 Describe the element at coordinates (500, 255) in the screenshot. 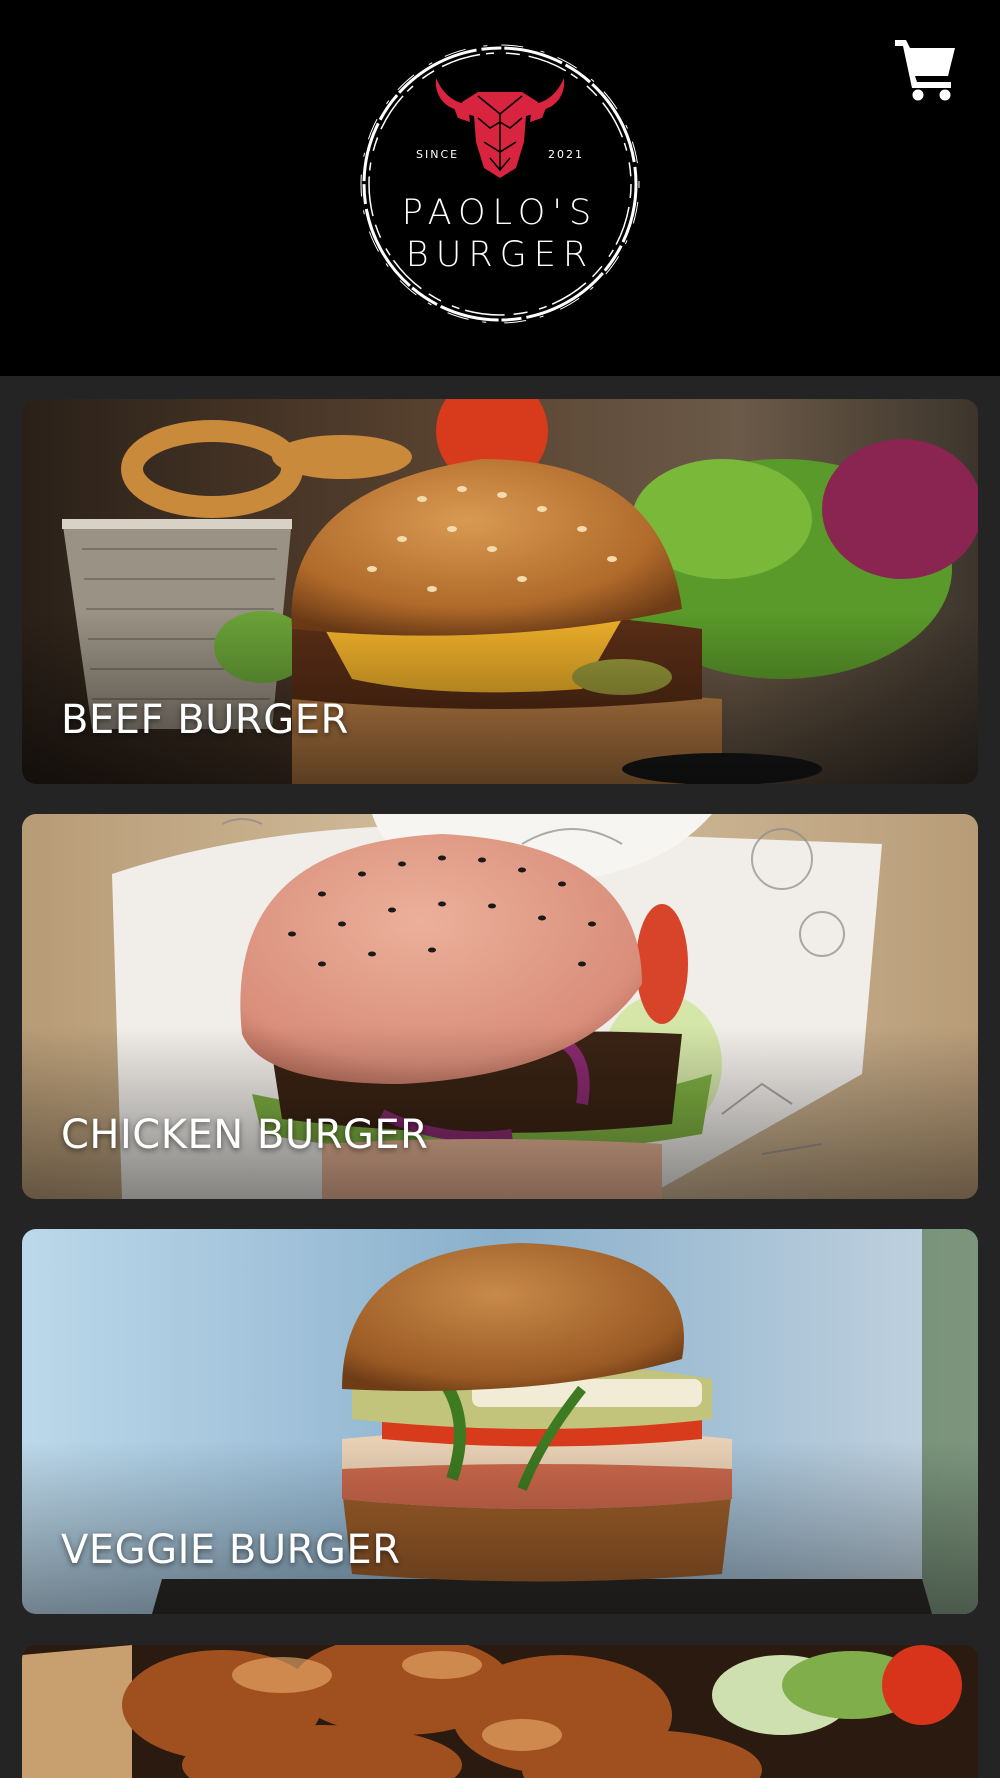

I see `logo-brand-line2: BURGER` at that location.